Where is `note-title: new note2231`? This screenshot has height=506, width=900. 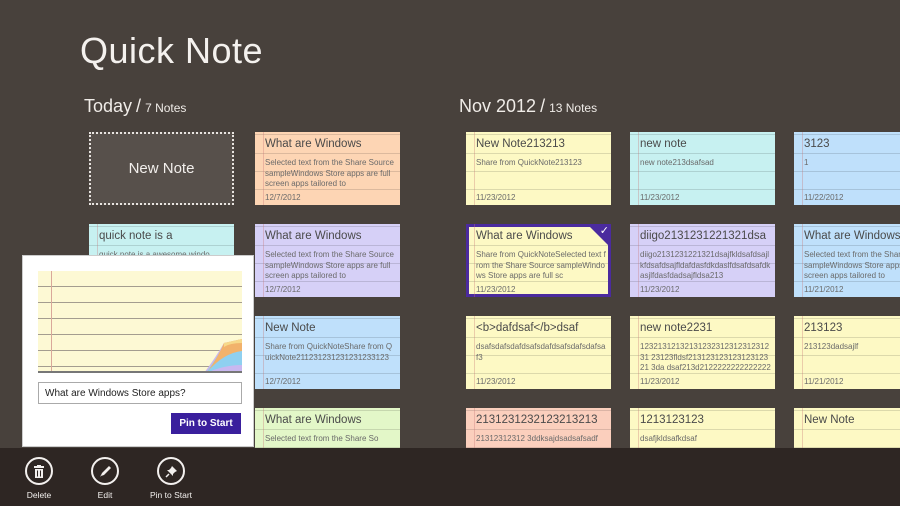 note-title: new note2231 is located at coordinates (676, 328).